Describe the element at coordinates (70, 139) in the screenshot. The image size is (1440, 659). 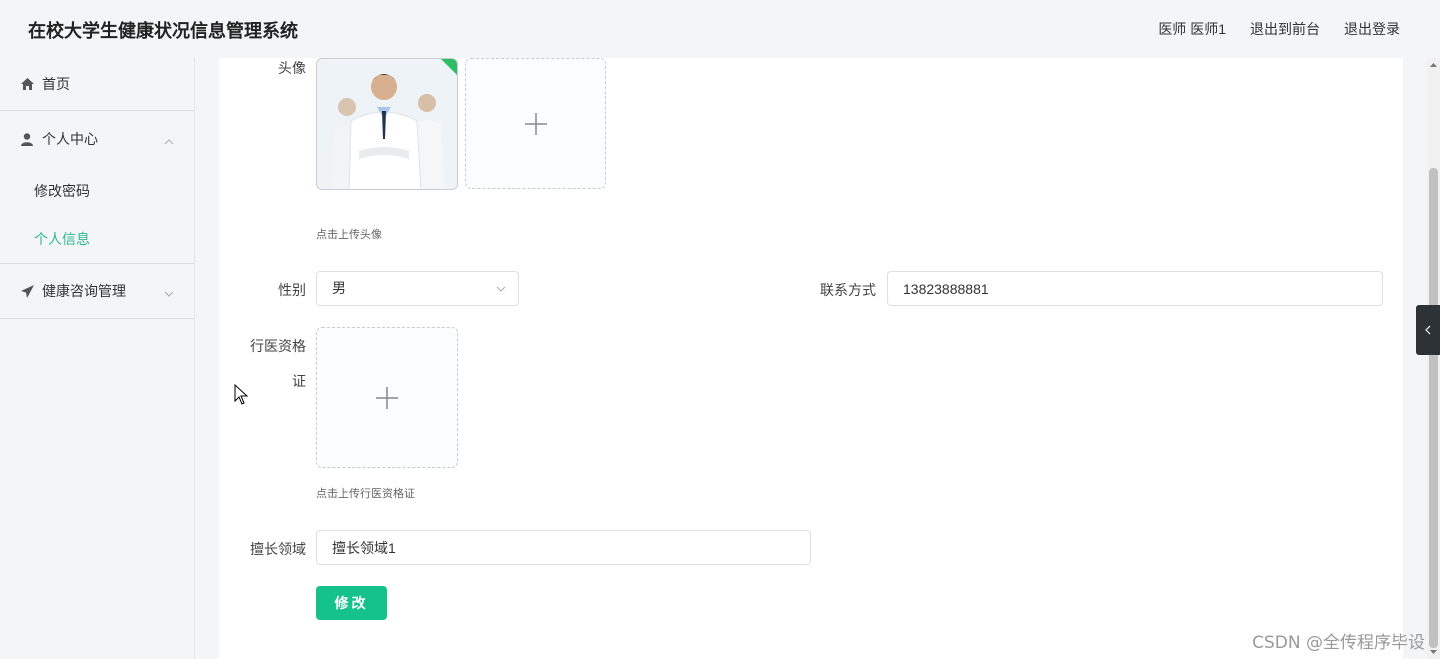
I see `sidebar-item-label: 个人中心` at that location.